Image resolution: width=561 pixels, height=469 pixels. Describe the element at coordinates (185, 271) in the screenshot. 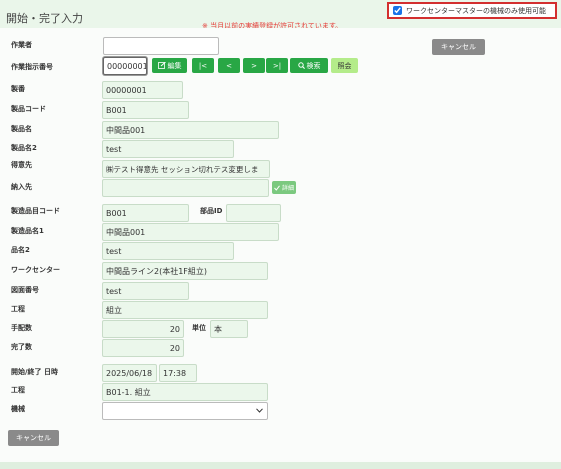

I see `work-center-field: 中間品ライン2(本社1F組立)` at that location.